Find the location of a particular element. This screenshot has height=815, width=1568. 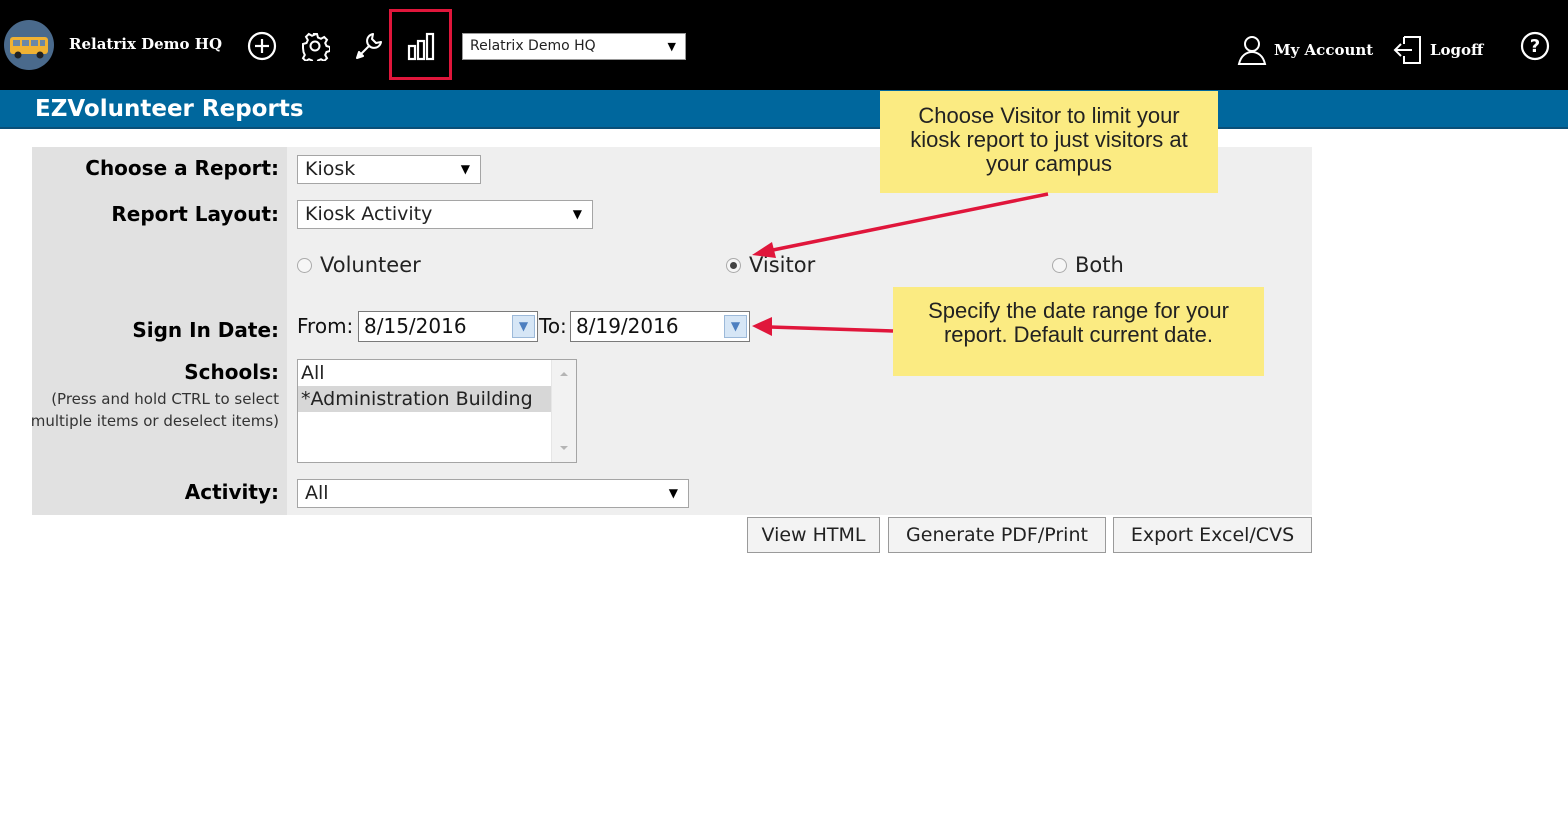

arrow-to-visitor is located at coordinates (900, 225).